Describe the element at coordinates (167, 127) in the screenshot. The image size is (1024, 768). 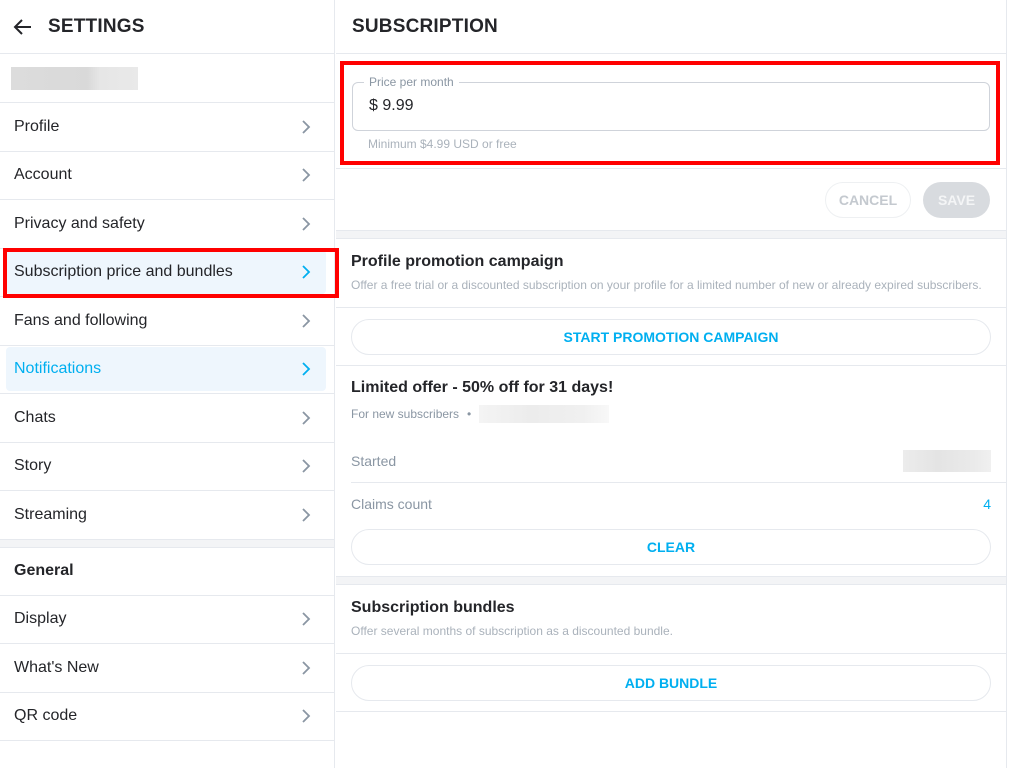
I see `sidebar-item-profile: Profile` at that location.